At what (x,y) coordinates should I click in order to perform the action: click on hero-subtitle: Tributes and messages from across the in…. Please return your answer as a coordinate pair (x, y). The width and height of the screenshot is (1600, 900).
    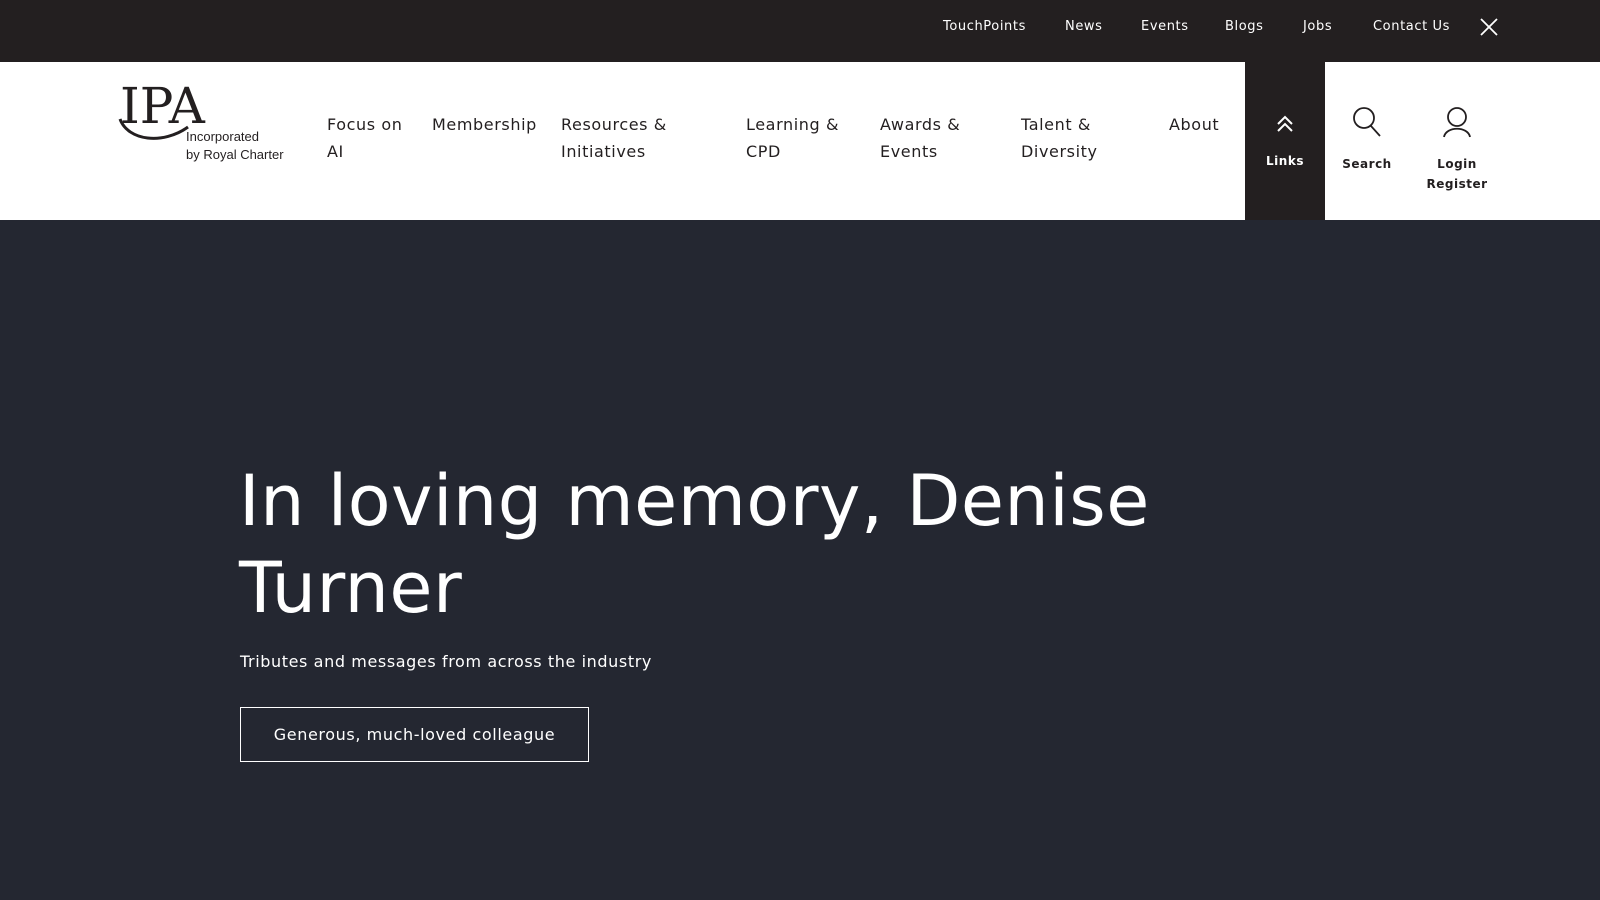
    Looking at the image, I should click on (446, 661).